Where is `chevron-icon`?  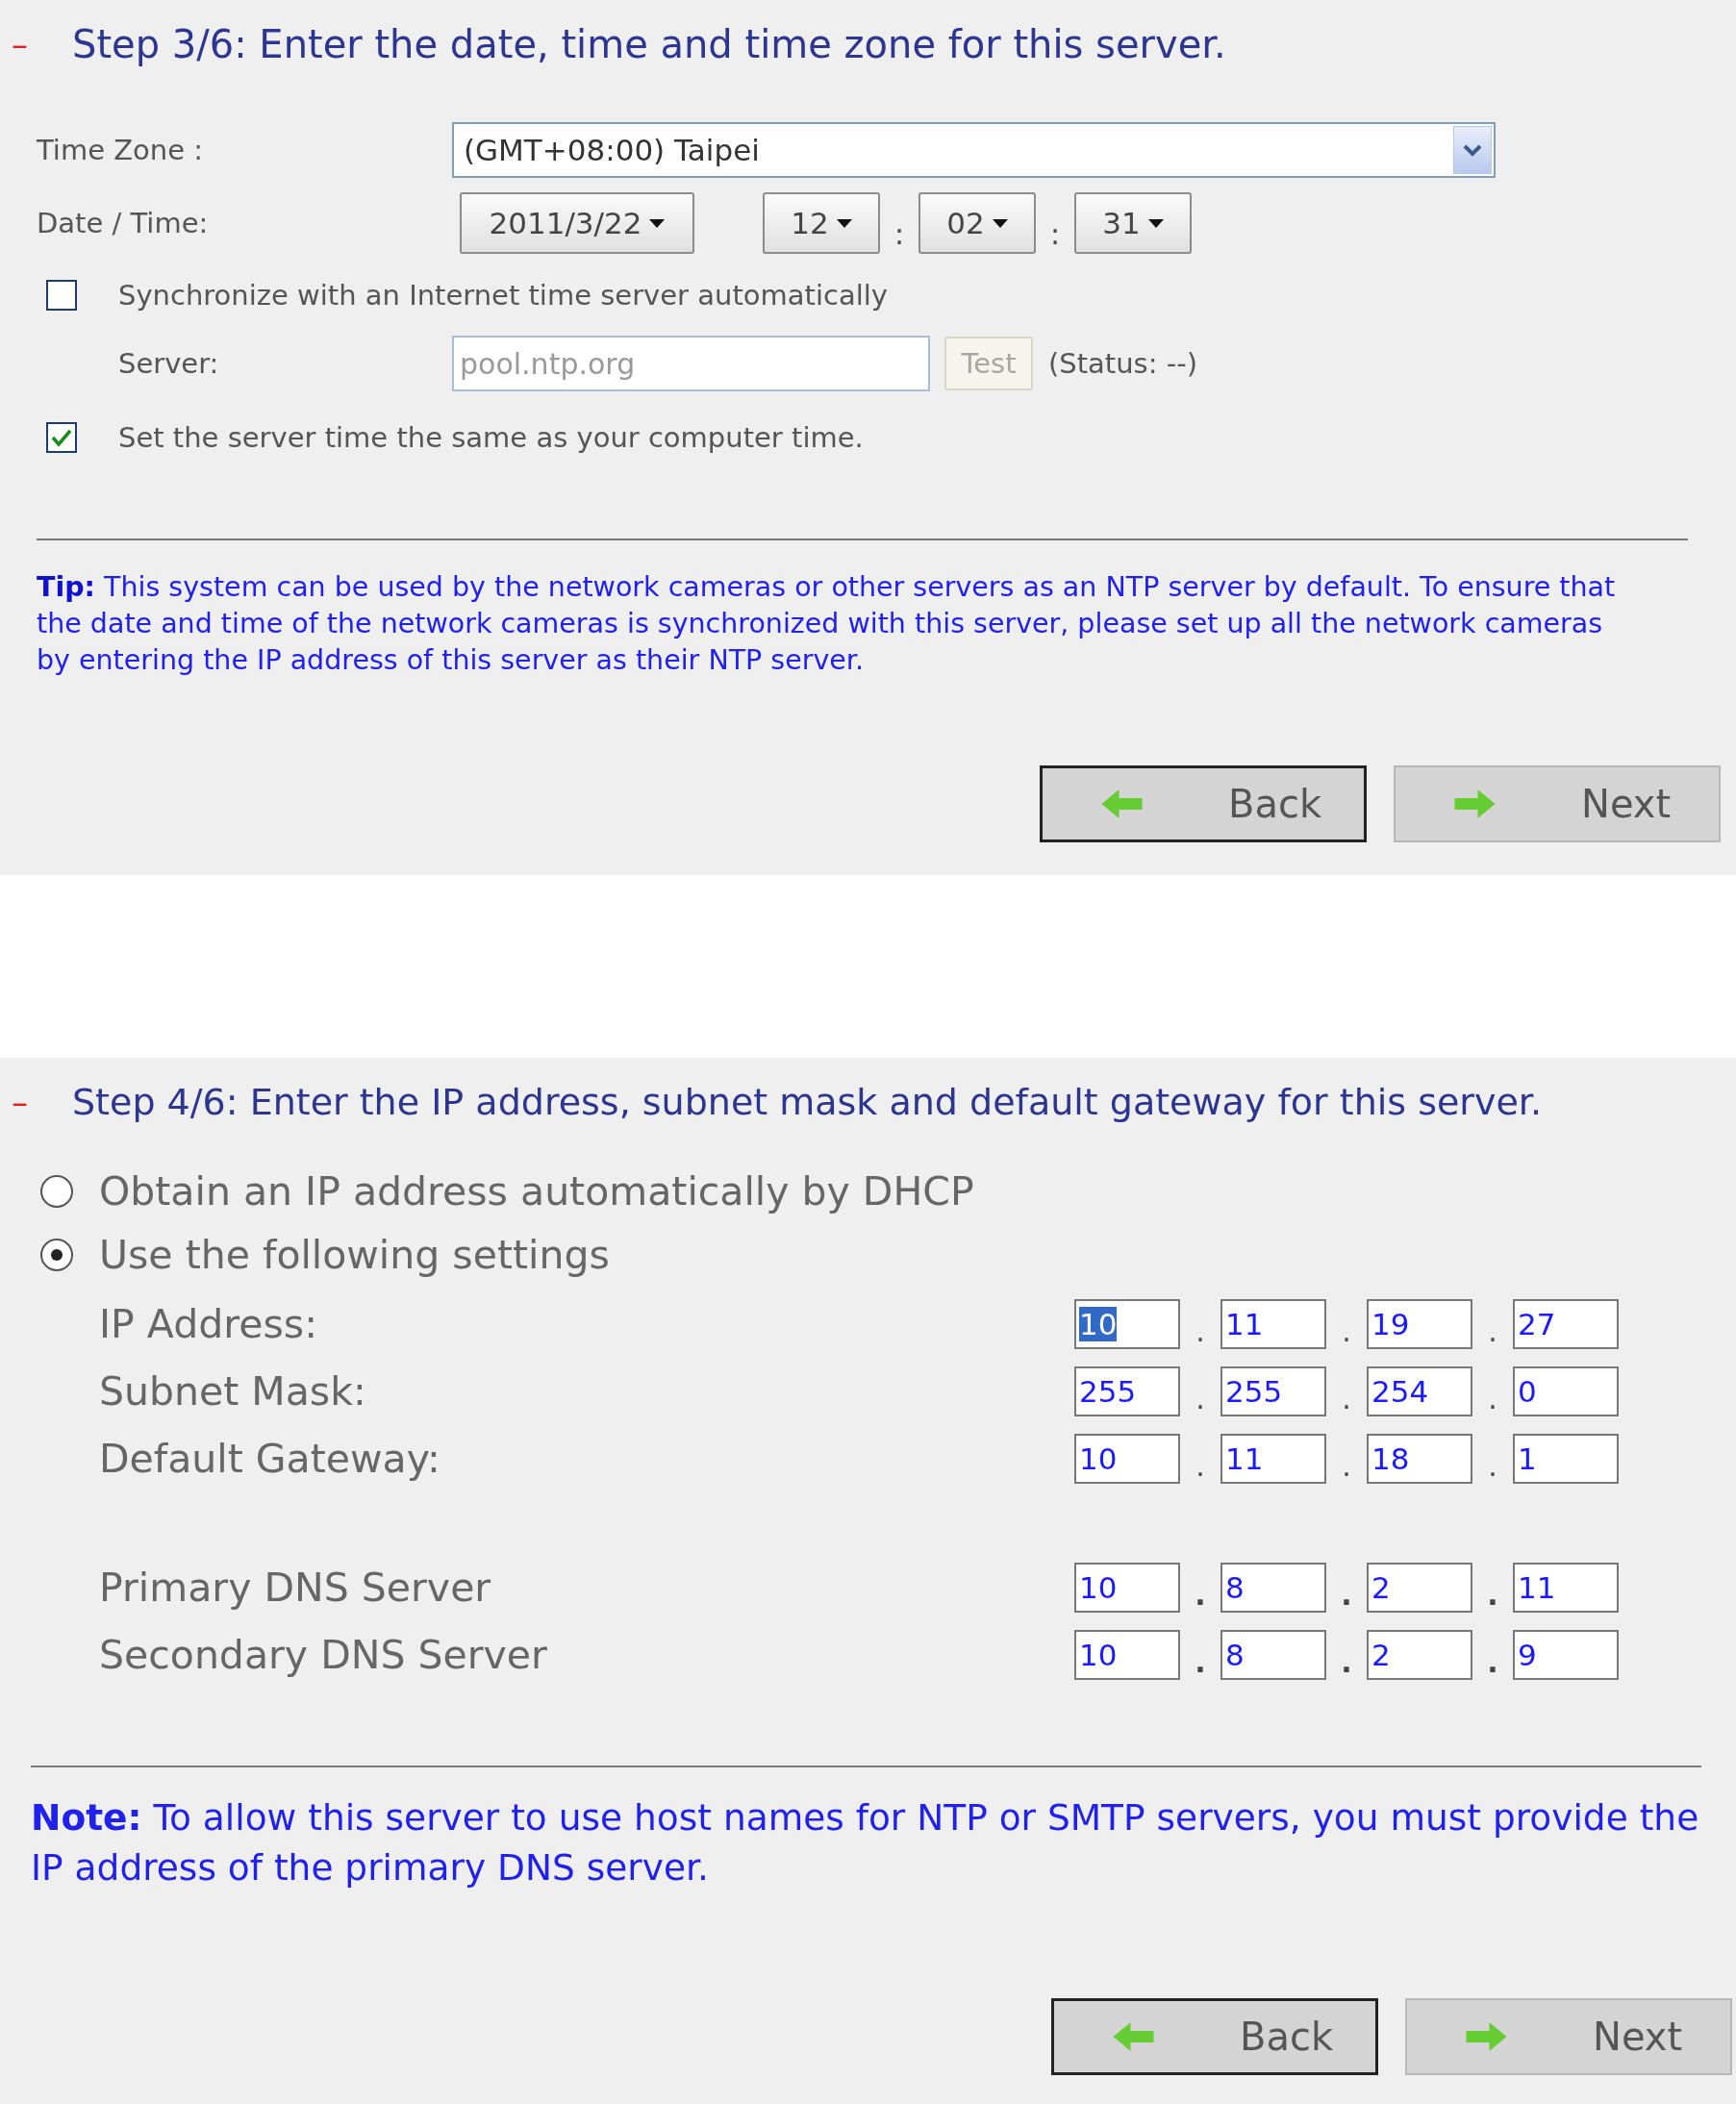 chevron-icon is located at coordinates (1472, 150).